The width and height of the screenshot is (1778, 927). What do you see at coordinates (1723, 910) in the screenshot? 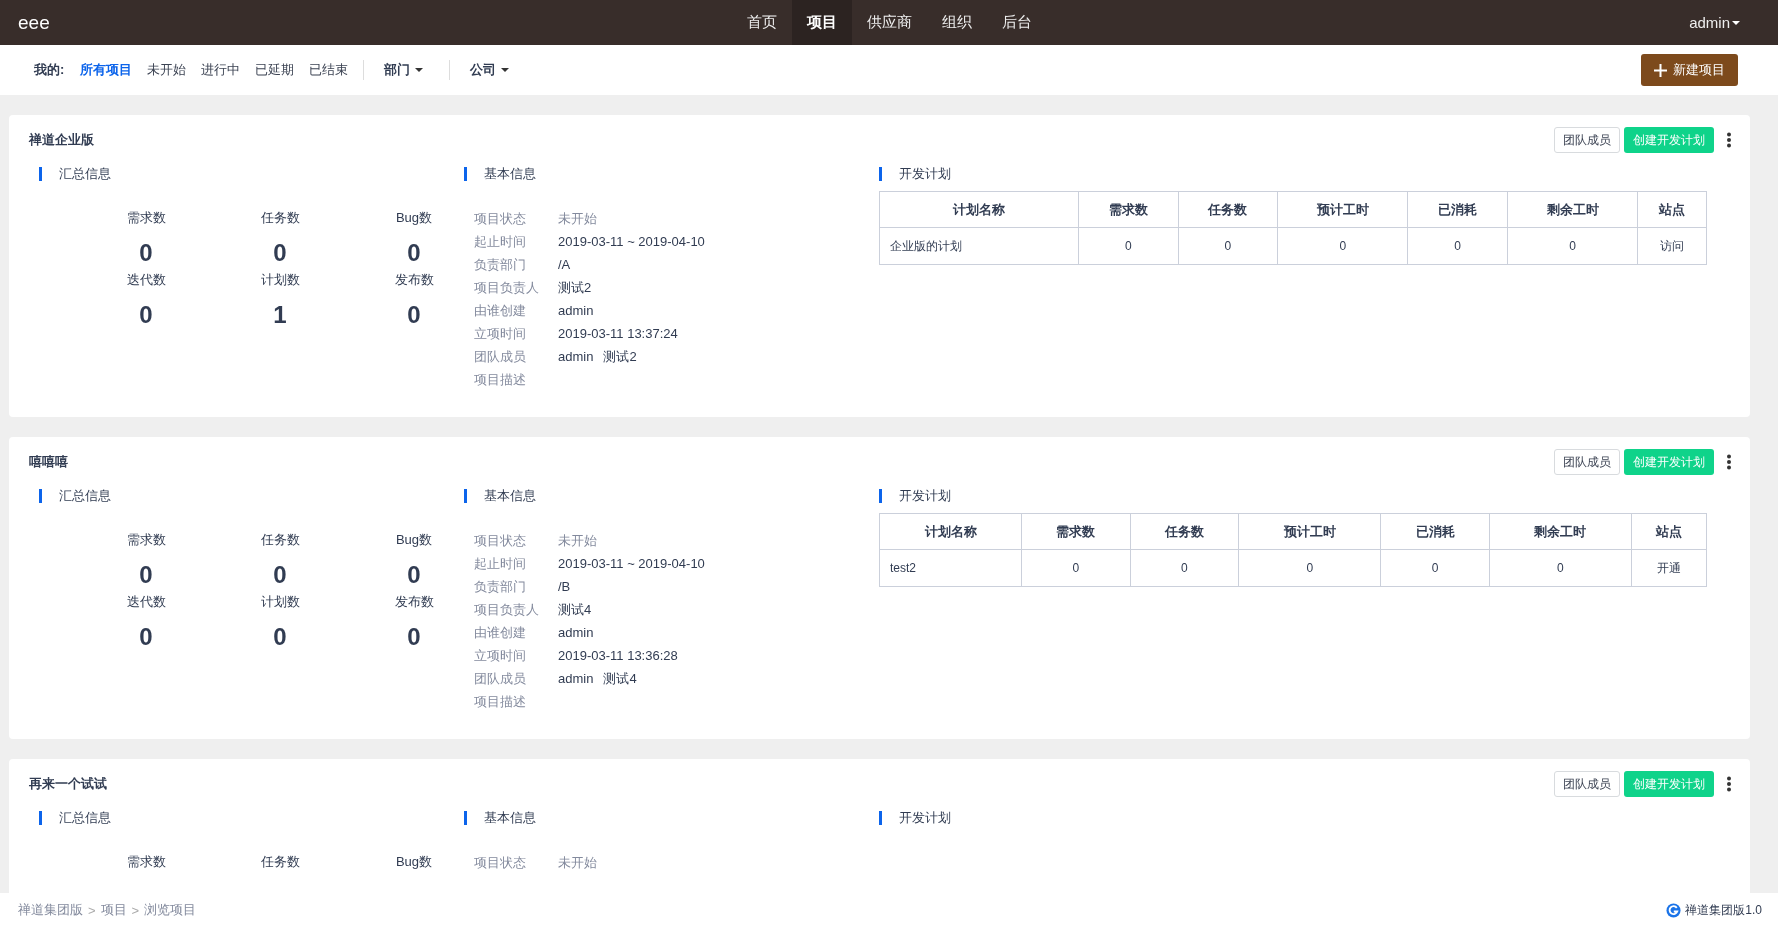
I see `version-label: 禅道集团版1.0` at bounding box center [1723, 910].